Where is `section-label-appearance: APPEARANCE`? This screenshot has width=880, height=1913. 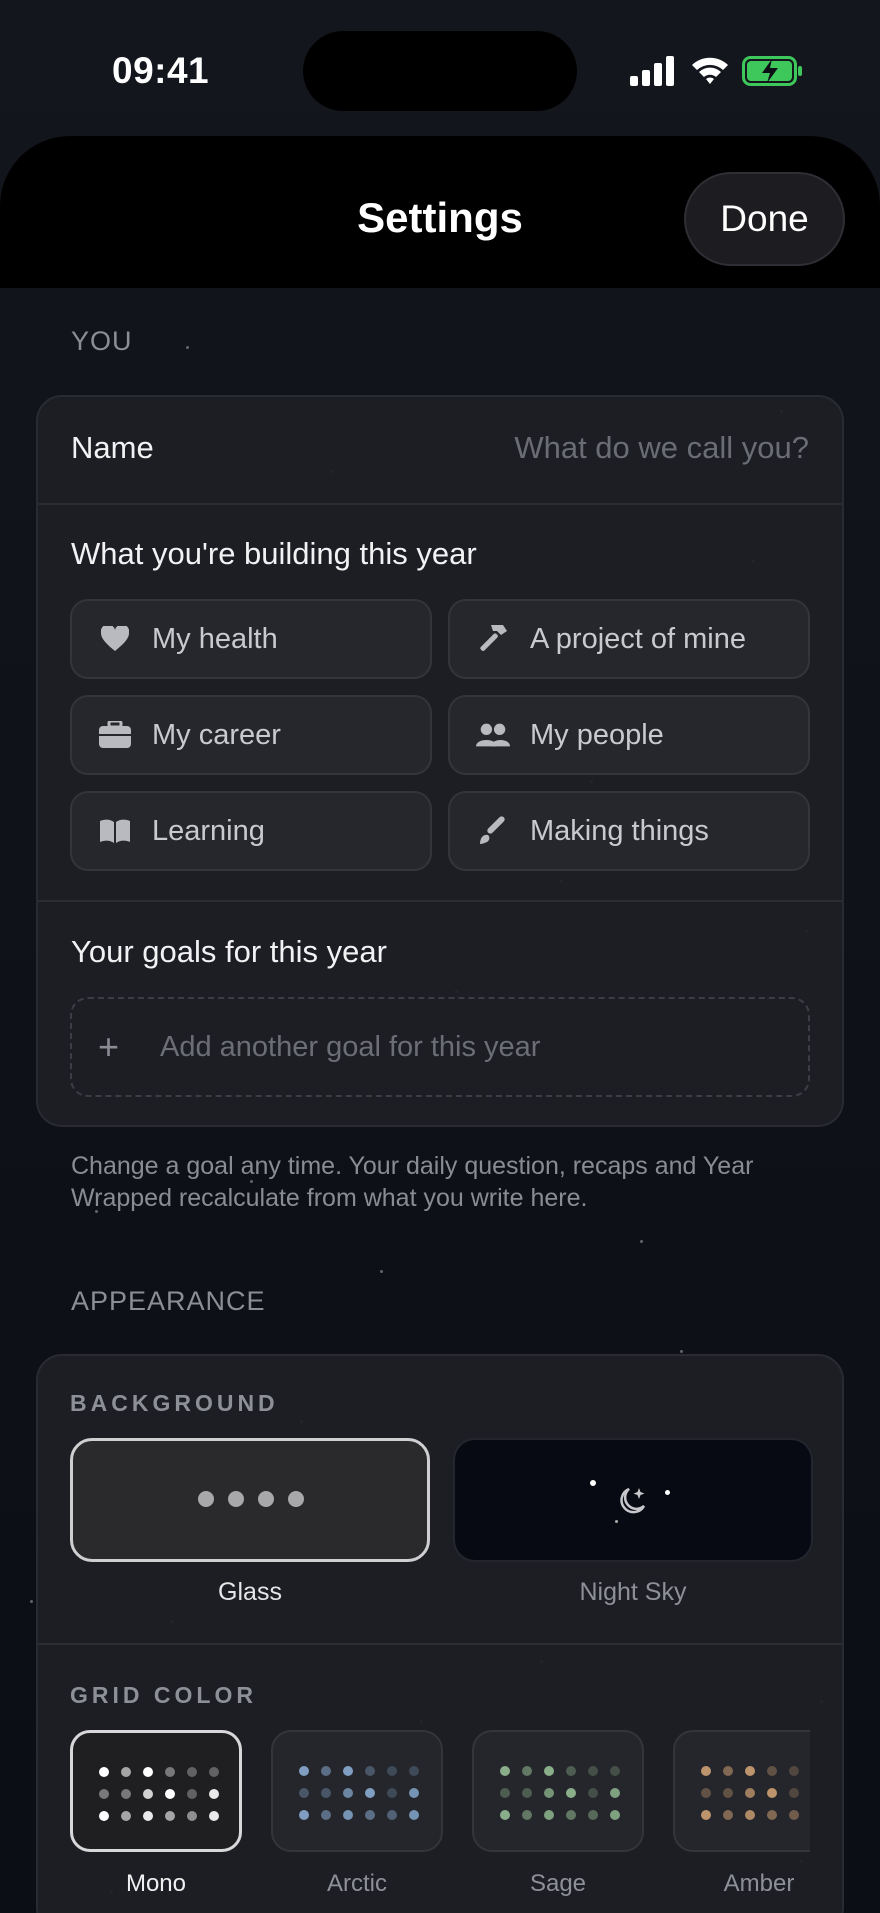
section-label-appearance: APPEARANCE is located at coordinates (168, 1301).